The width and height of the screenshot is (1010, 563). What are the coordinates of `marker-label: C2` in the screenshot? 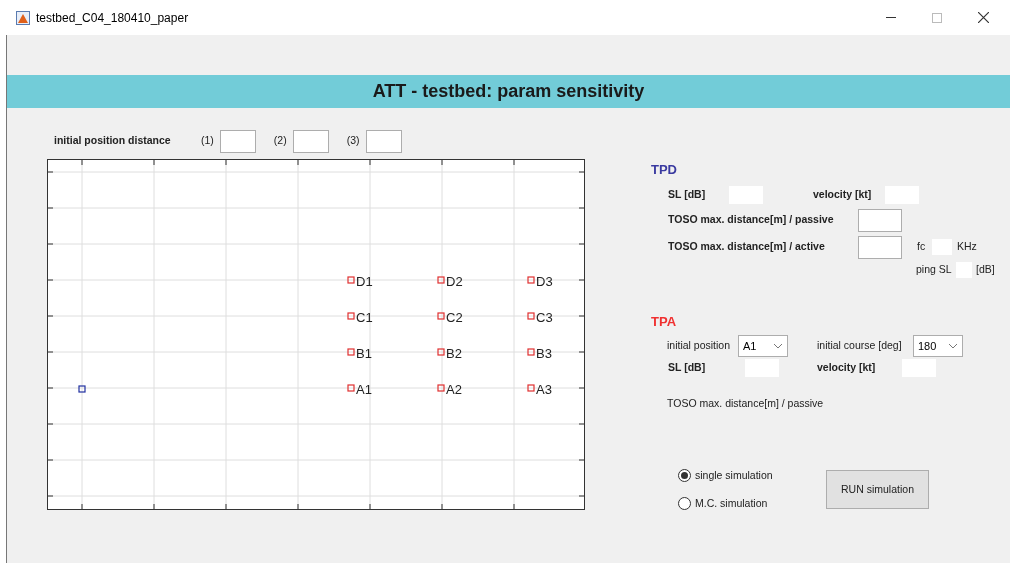 It's located at (454, 317).